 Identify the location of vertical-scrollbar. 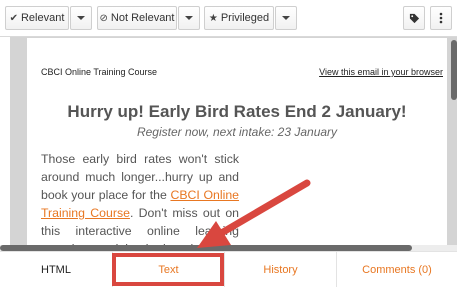
(454, 70).